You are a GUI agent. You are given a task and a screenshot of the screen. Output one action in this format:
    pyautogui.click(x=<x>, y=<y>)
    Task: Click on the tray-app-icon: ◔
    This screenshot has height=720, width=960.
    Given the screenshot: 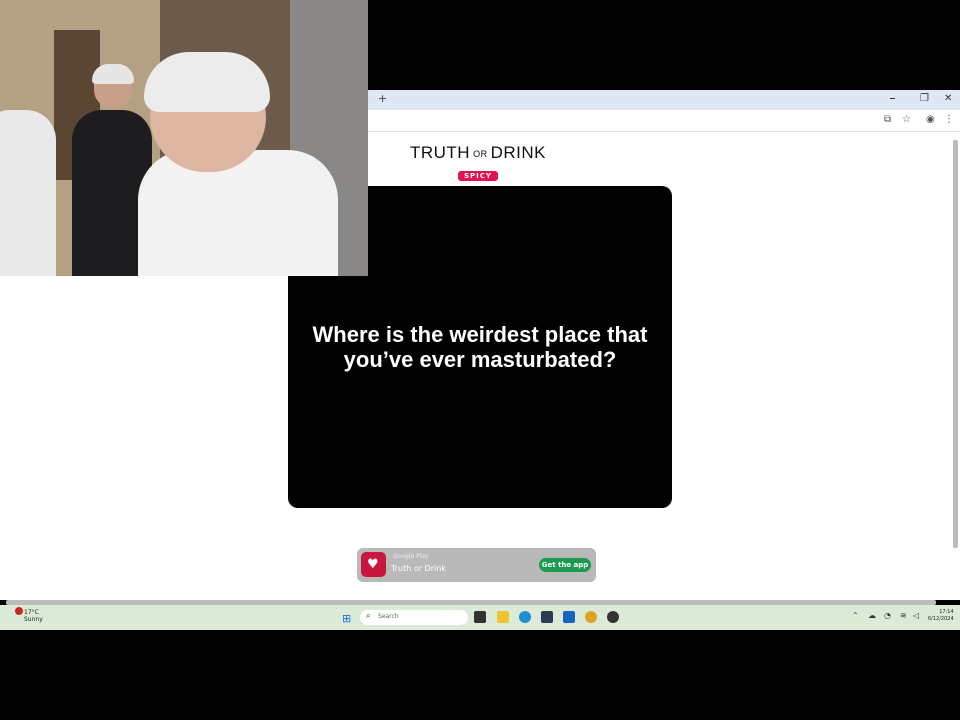 What is the action you would take?
    pyautogui.click(x=887, y=615)
    